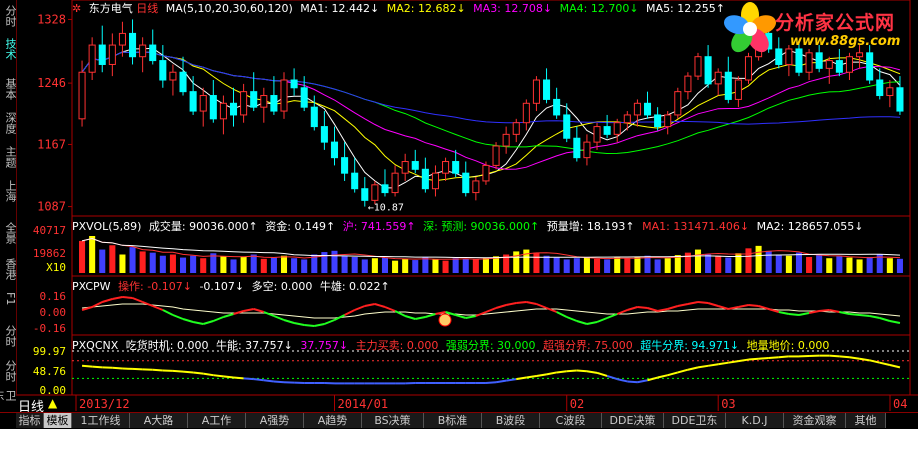  Describe the element at coordinates (8, 123) in the screenshot. I see `side-tab-3: 深度` at that location.